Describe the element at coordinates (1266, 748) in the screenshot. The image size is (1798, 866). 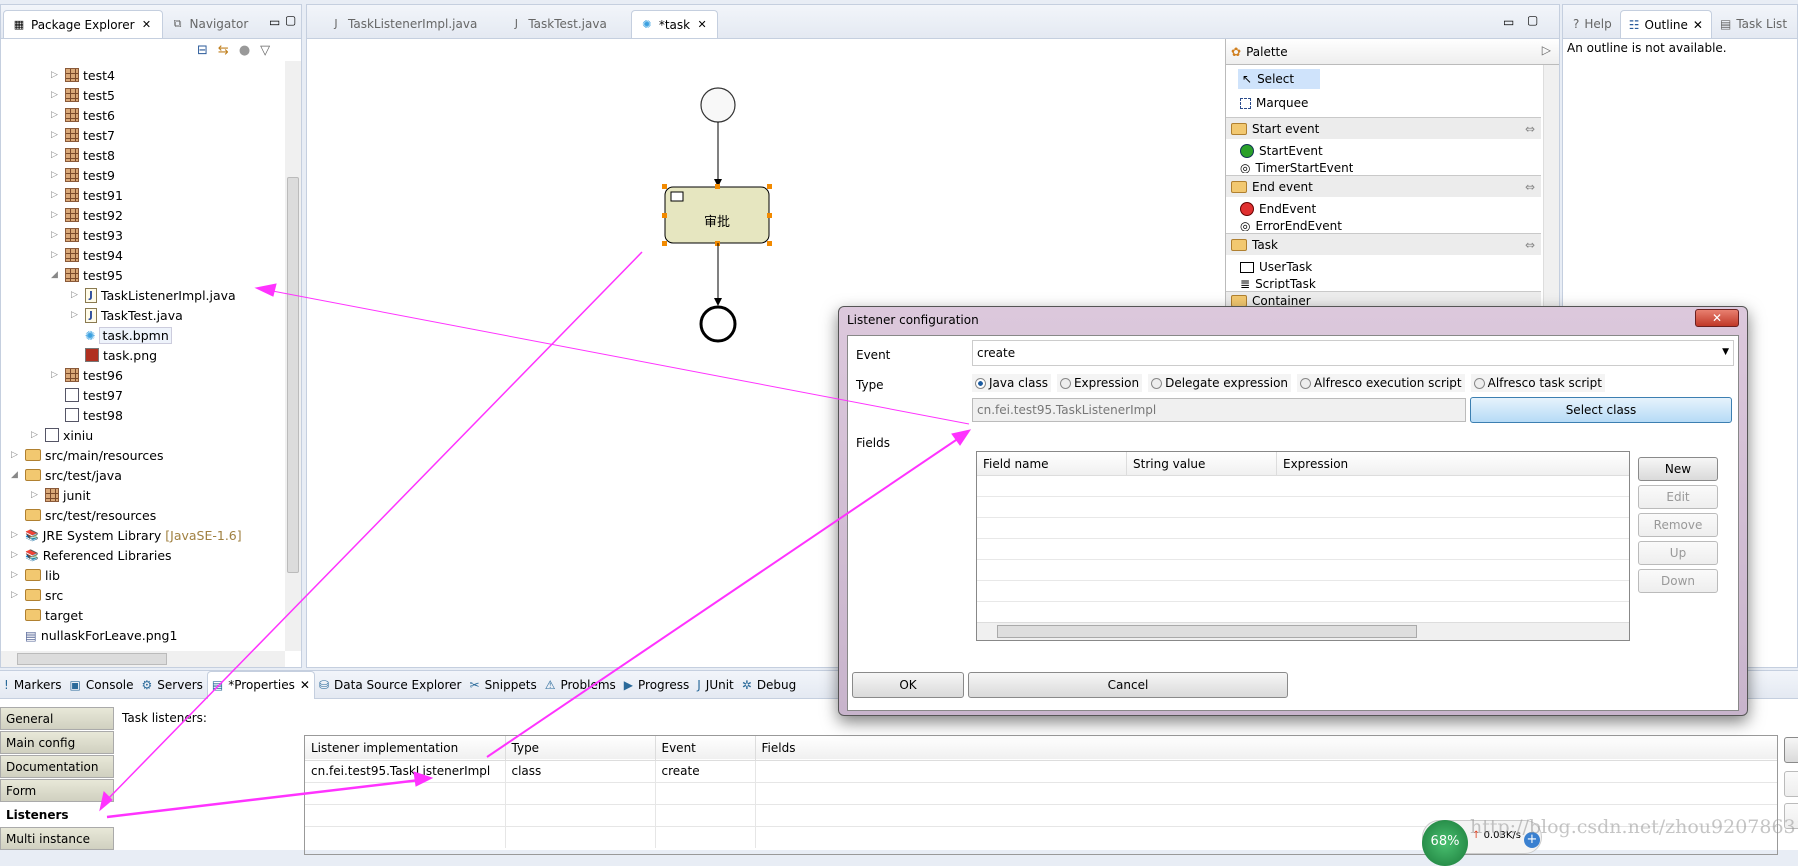
I see `column-header: Fields` at that location.